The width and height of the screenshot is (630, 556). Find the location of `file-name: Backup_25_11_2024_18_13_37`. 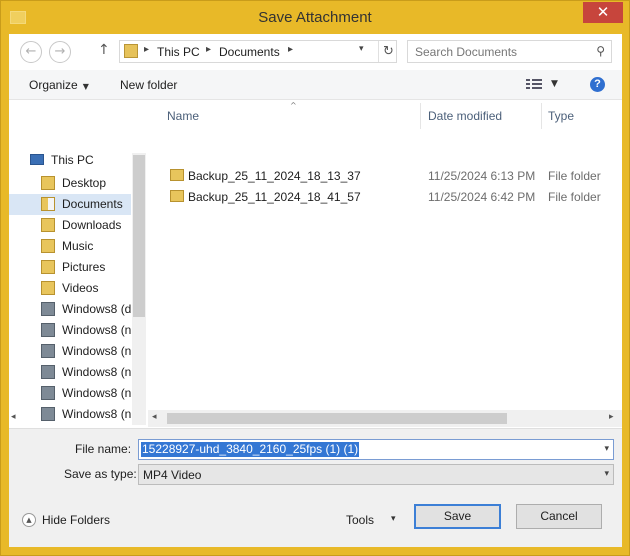

file-name: Backup_25_11_2024_18_13_37 is located at coordinates (274, 176).